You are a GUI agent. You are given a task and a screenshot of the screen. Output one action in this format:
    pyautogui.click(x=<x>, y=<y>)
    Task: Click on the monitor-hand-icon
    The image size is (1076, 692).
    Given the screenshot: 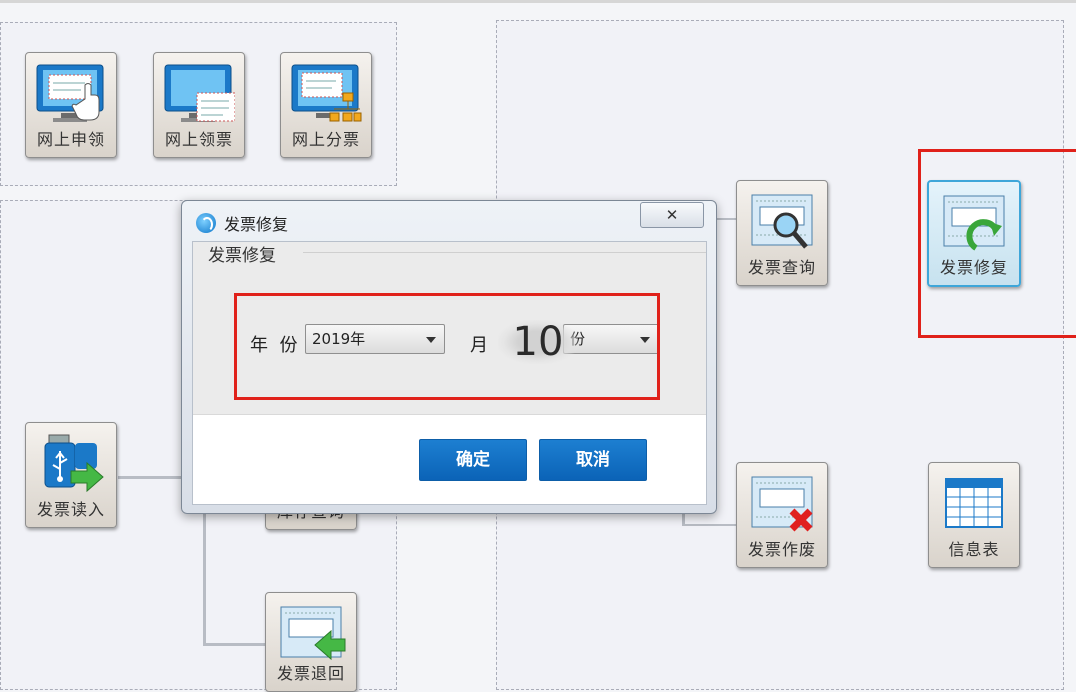 What is the action you would take?
    pyautogui.click(x=70, y=93)
    